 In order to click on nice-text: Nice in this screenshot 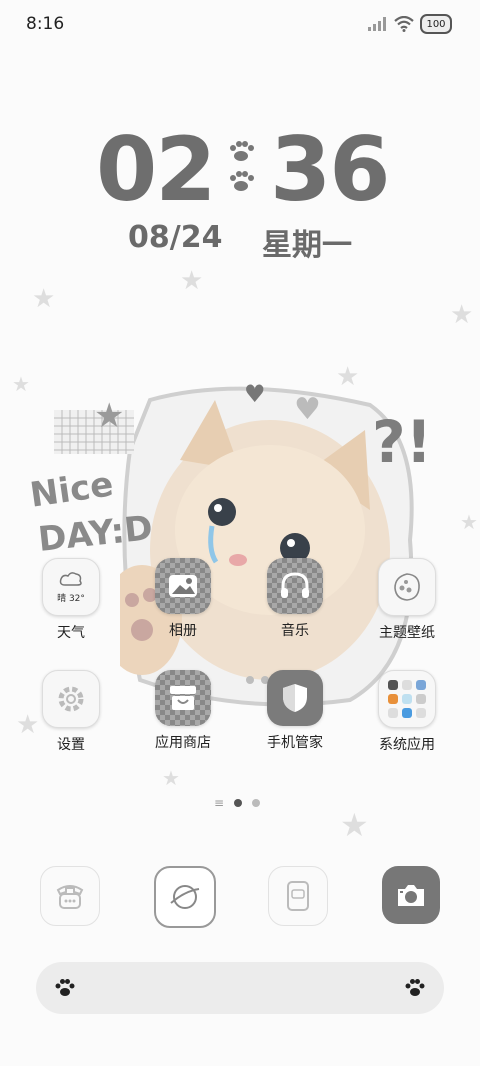, I will do `click(71, 490)`.